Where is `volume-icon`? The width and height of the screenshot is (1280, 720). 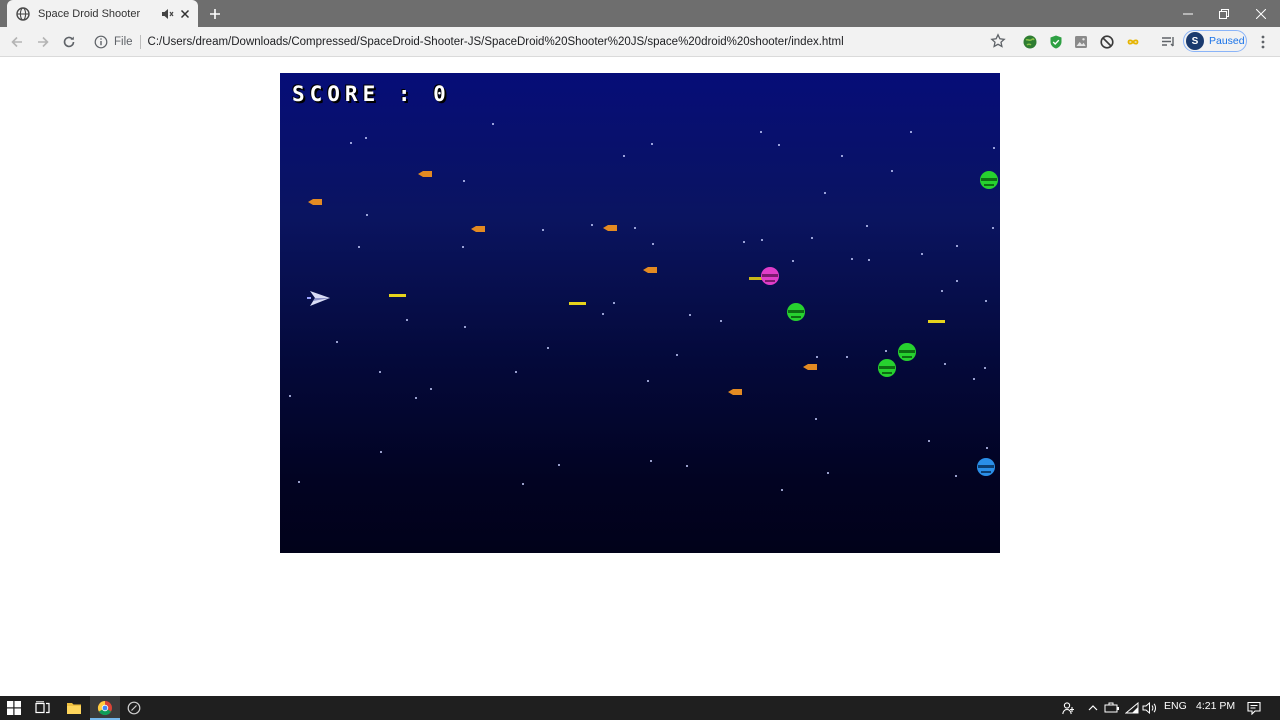
volume-icon is located at coordinates (1150, 708).